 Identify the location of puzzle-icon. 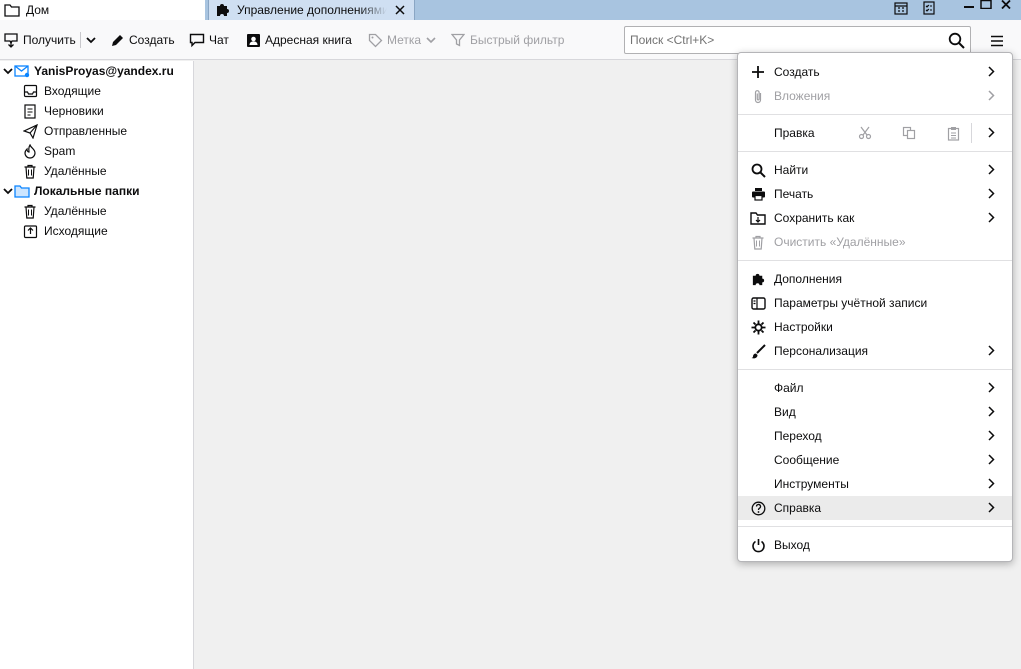
(223, 10).